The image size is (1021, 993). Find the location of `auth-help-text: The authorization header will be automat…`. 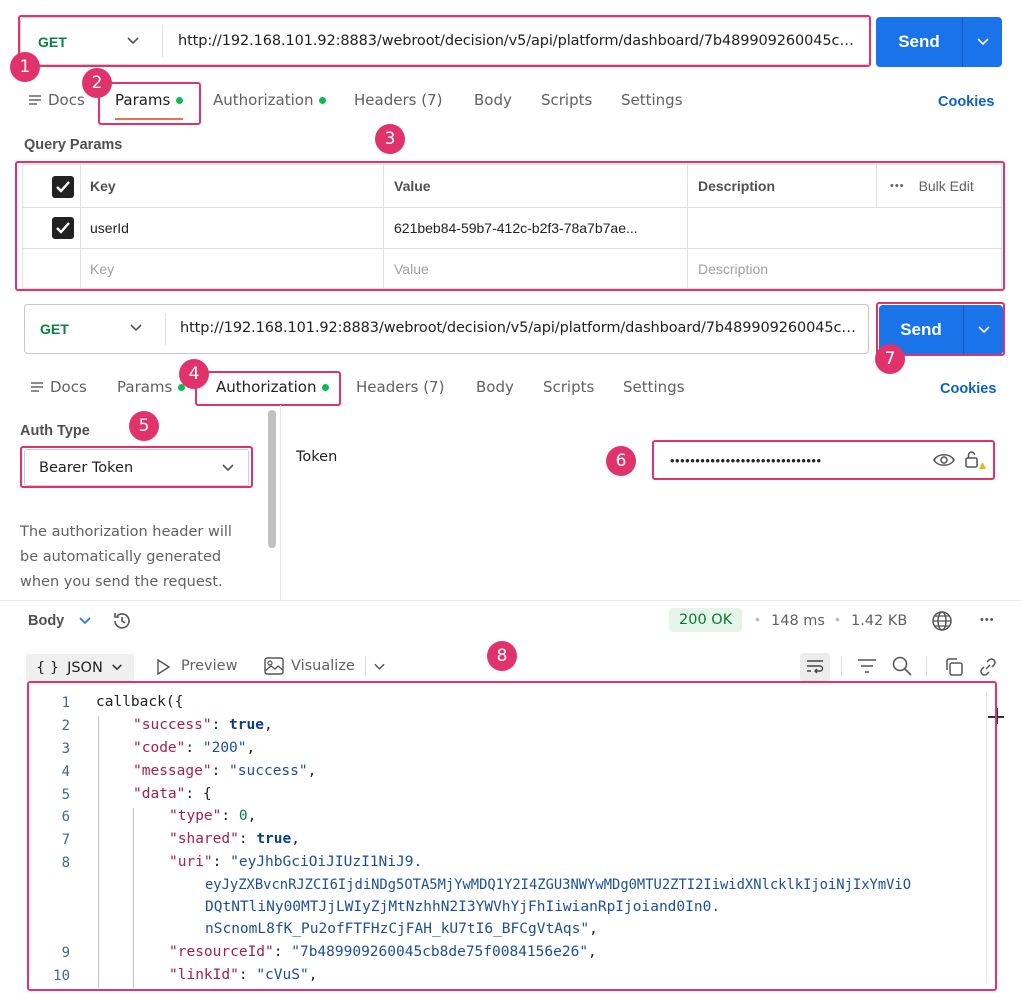

auth-help-text: The authorization header will be automat… is located at coordinates (126, 557).